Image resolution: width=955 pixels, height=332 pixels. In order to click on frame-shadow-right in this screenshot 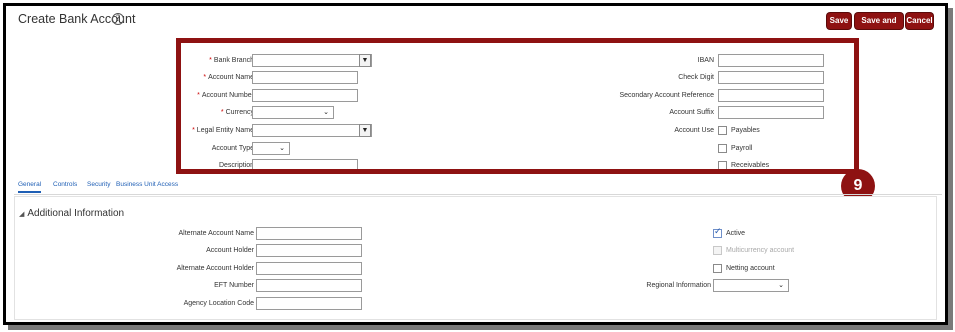, I will do `click(950, 168)`.